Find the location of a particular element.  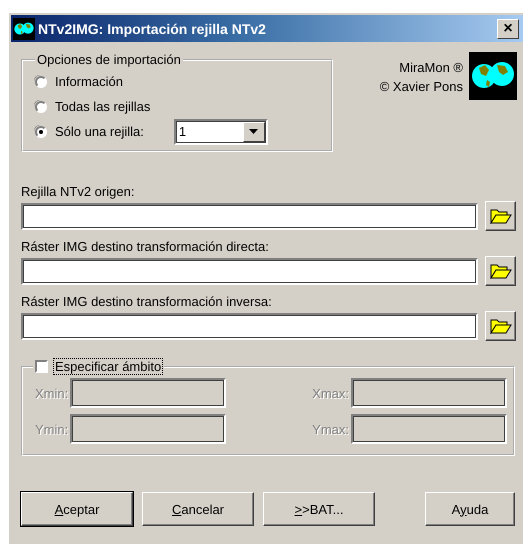

dropdown-value: 1 is located at coordinates (183, 131).